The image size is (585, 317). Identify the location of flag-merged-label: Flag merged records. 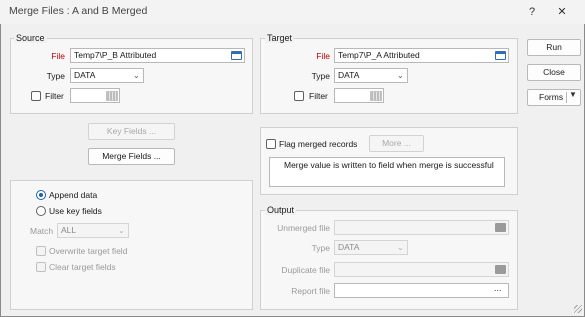
(318, 144).